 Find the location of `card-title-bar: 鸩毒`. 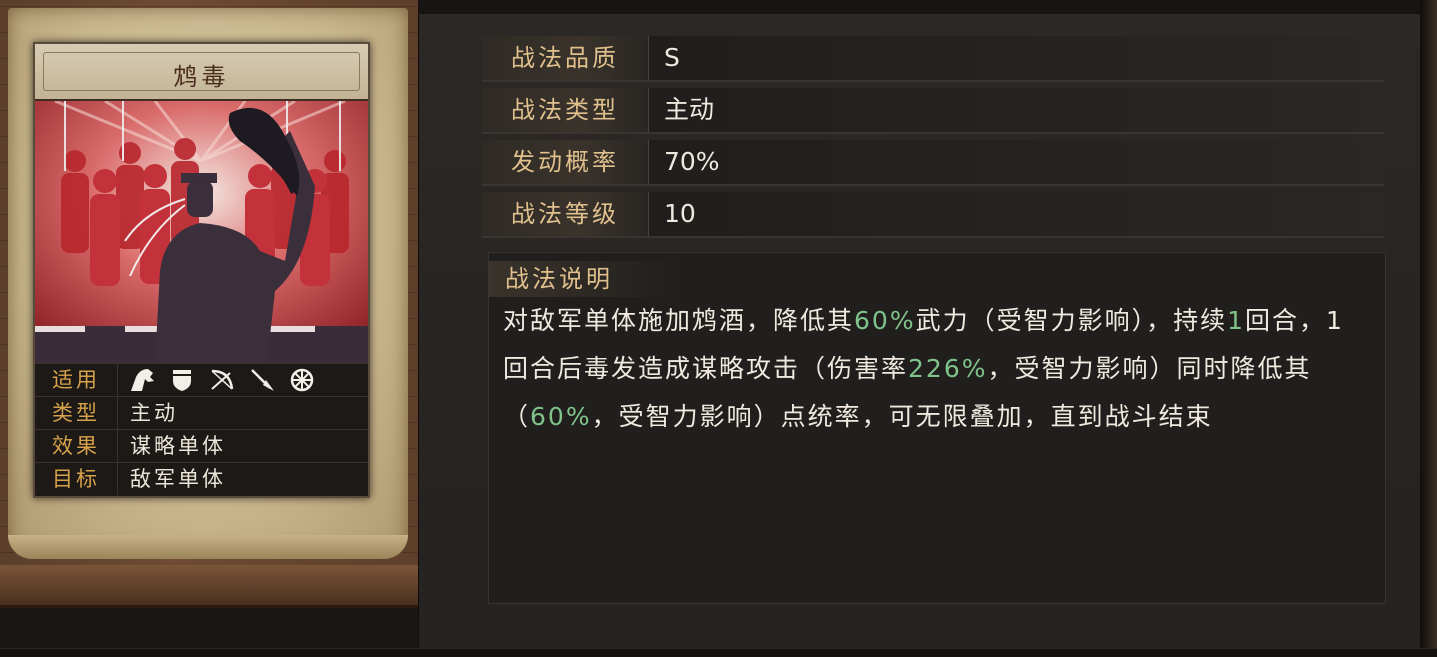

card-title-bar: 鸩毒 is located at coordinates (201, 72).